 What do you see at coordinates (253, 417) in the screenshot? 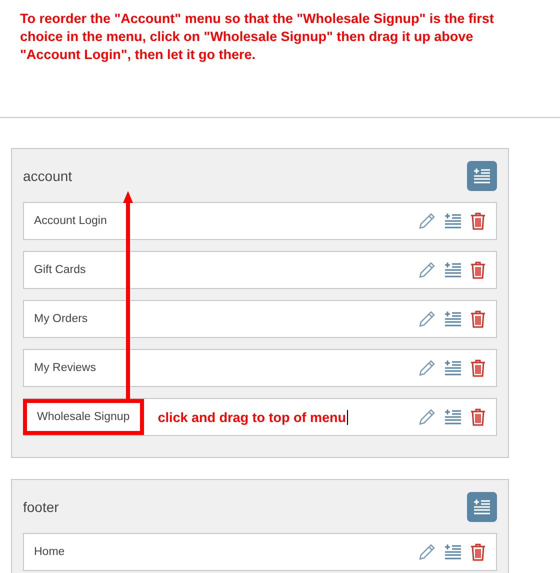
I see `annotation-text: click and drag to top of menu` at bounding box center [253, 417].